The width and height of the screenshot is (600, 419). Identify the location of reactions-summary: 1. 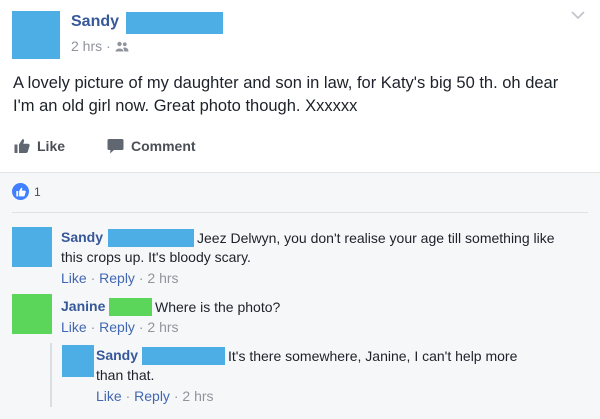
(26, 191).